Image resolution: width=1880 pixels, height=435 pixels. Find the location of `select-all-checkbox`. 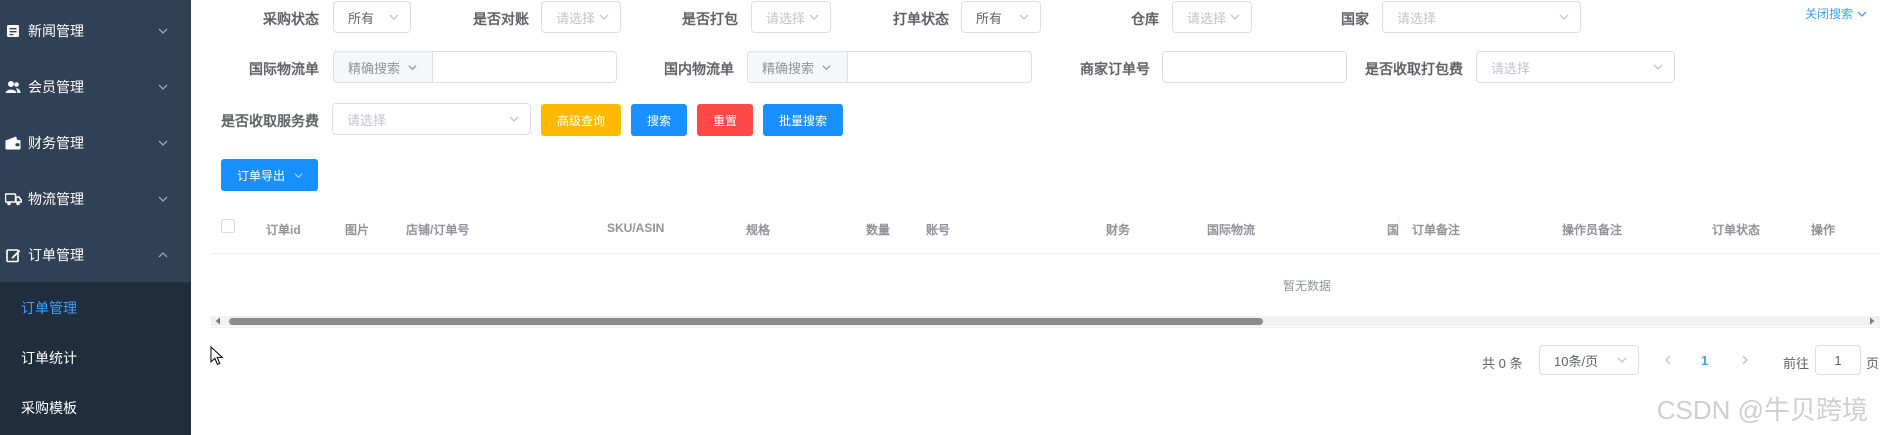

select-all-checkbox is located at coordinates (228, 226).